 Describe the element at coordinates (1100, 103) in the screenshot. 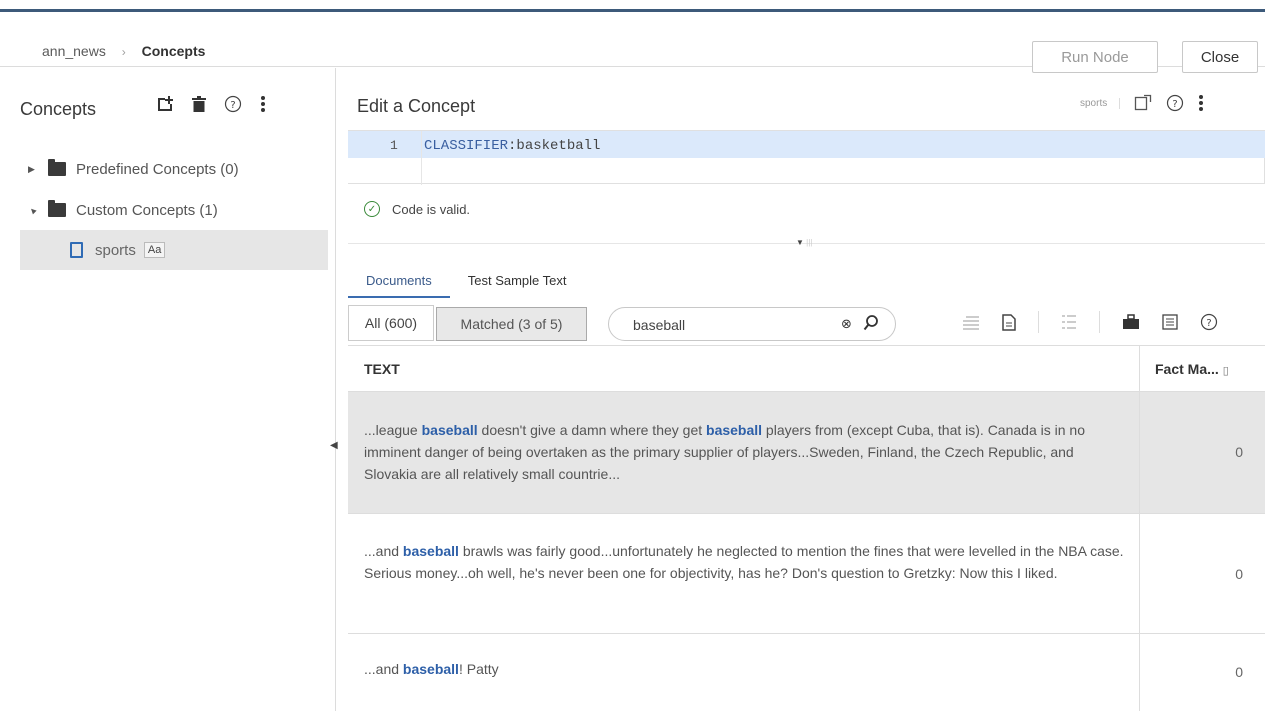

I see `concept-name-label: sports` at that location.